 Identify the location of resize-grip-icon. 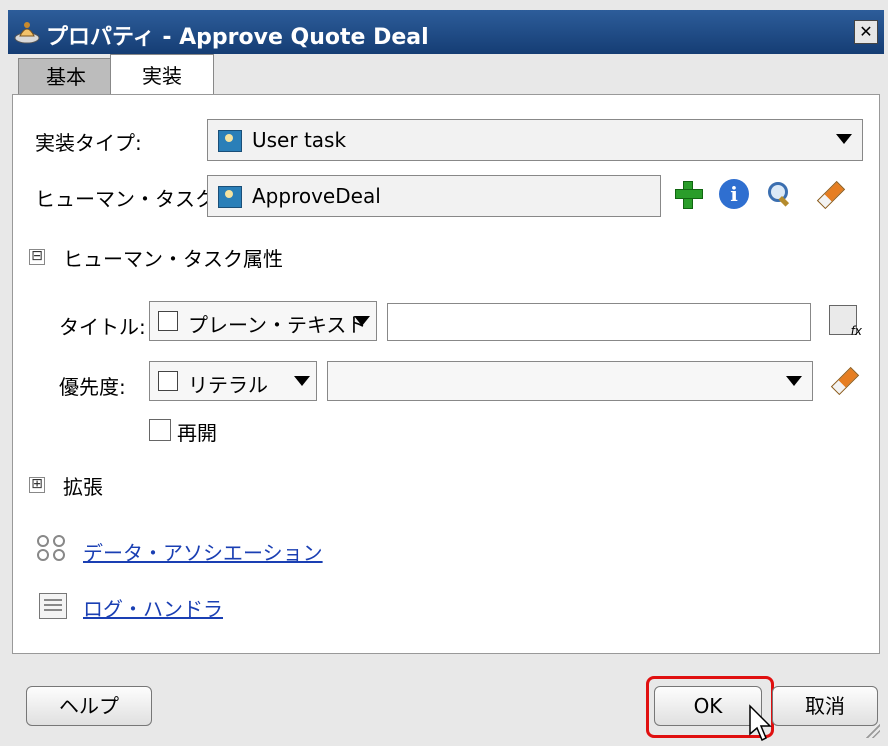
(873, 731).